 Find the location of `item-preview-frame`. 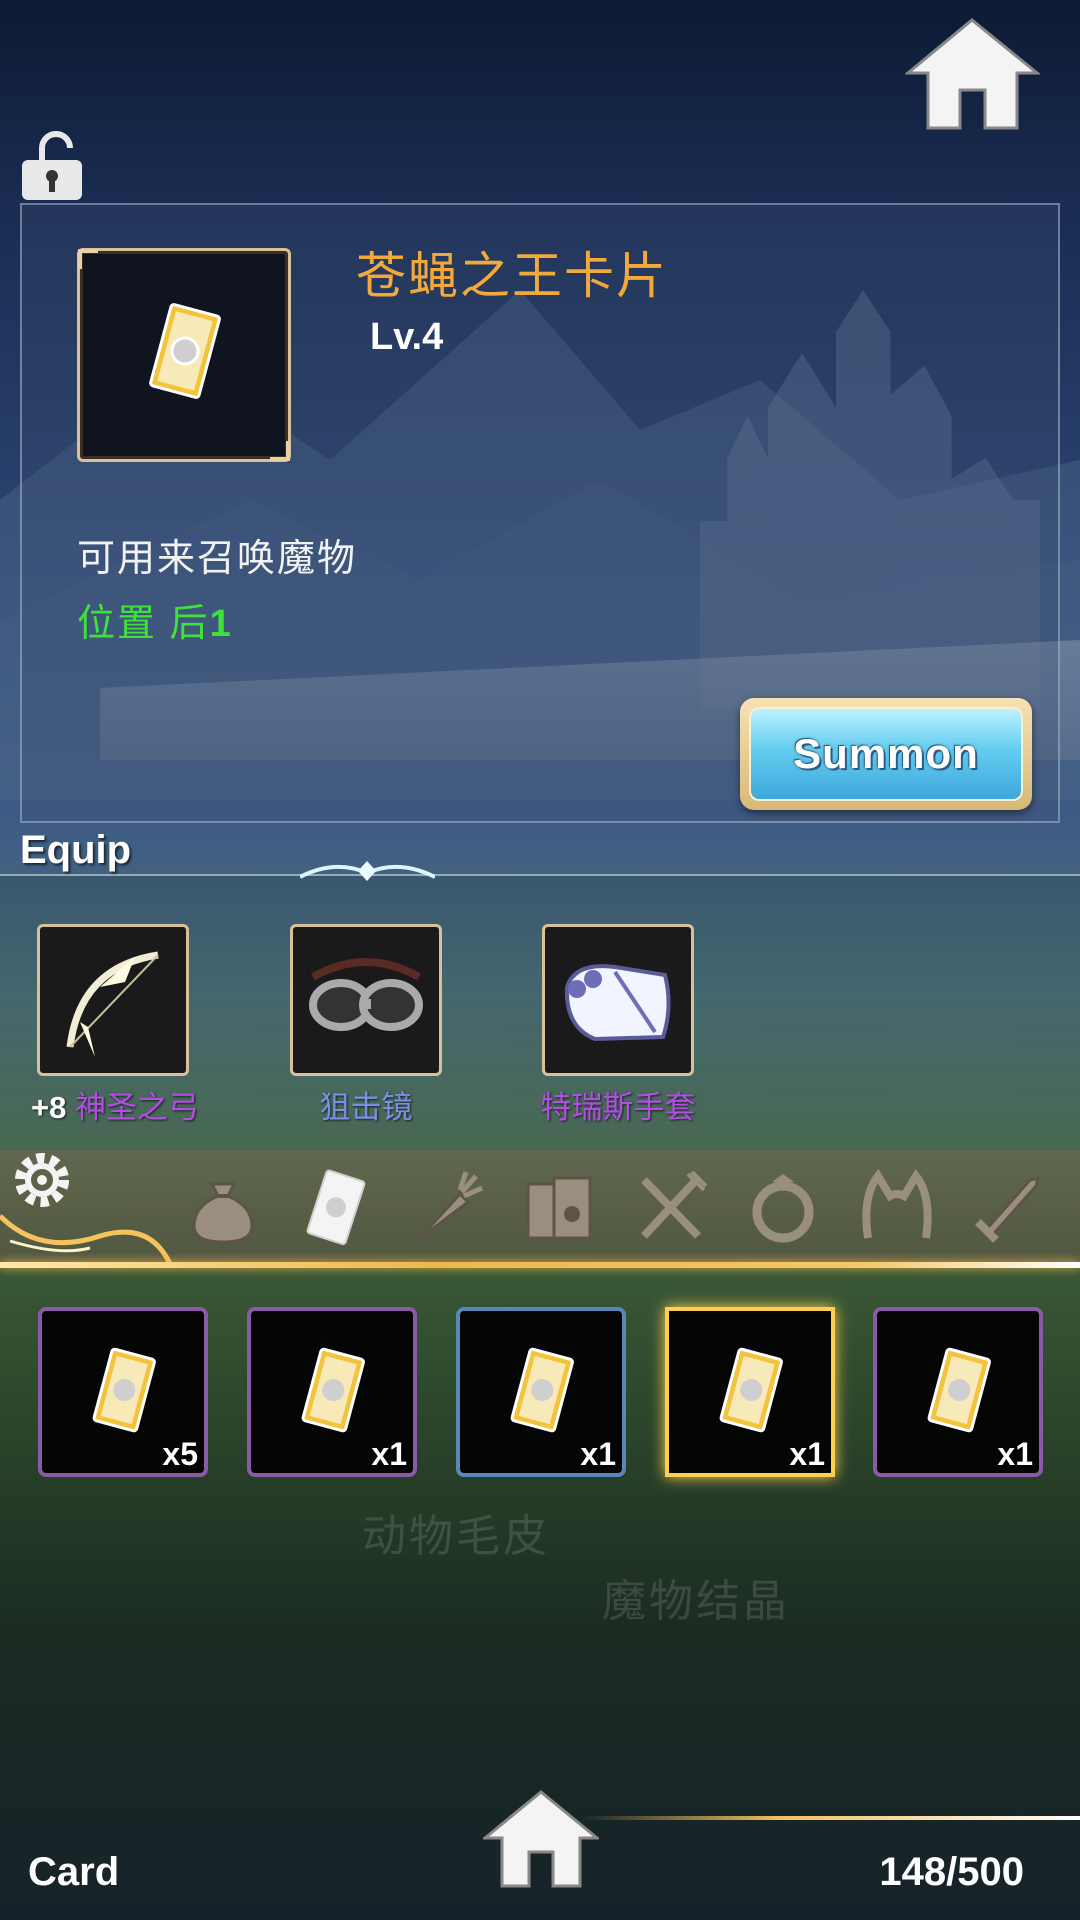

item-preview-frame is located at coordinates (184, 355).